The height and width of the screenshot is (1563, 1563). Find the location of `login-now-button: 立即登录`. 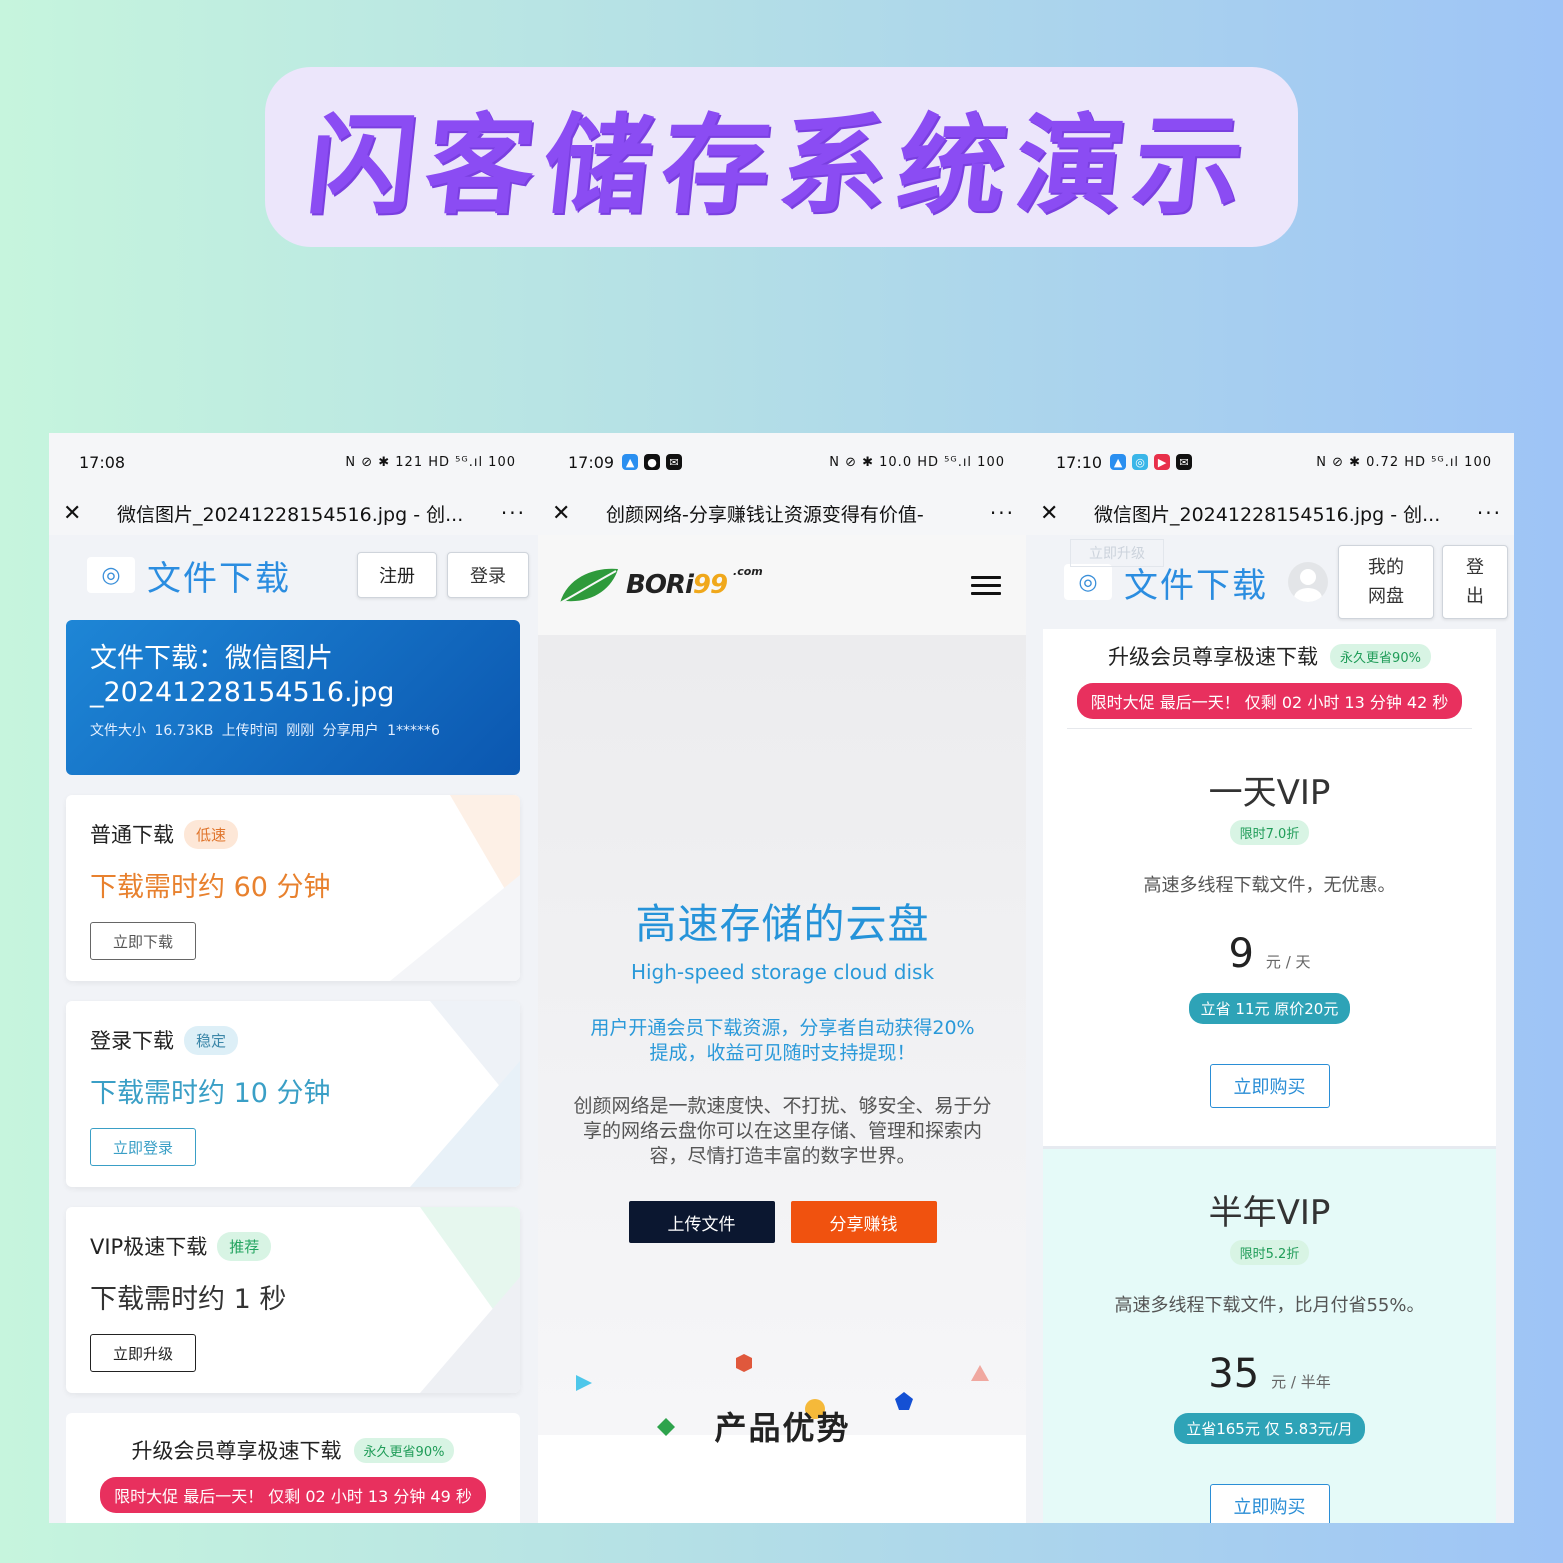

login-now-button: 立即登录 is located at coordinates (143, 1147).